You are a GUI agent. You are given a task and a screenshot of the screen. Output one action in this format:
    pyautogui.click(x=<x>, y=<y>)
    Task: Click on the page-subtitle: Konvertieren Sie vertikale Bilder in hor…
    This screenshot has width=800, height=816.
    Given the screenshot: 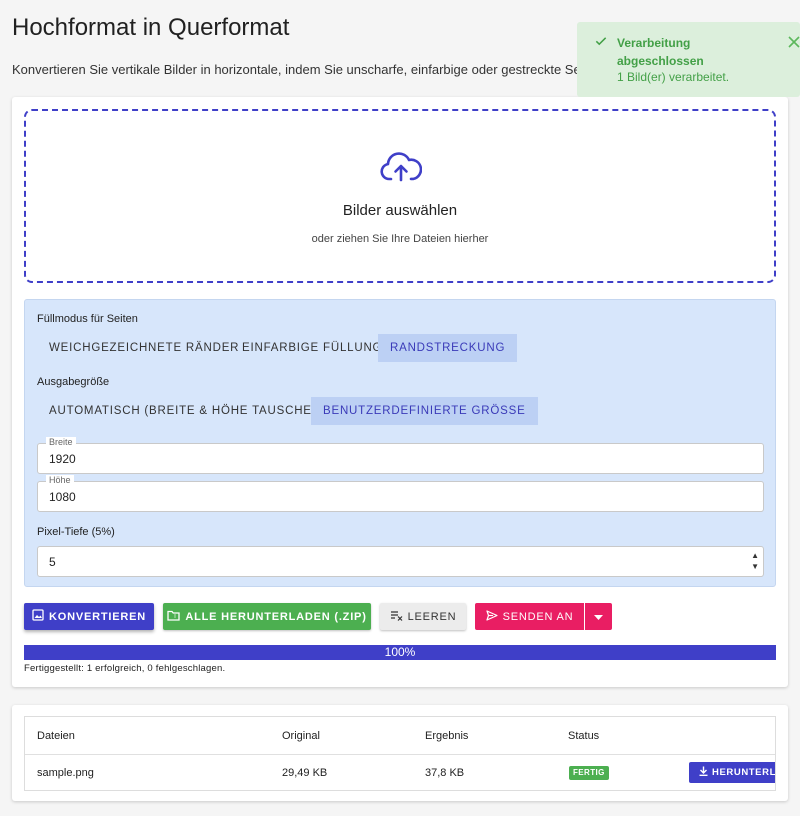 What is the action you would take?
    pyautogui.click(x=307, y=69)
    